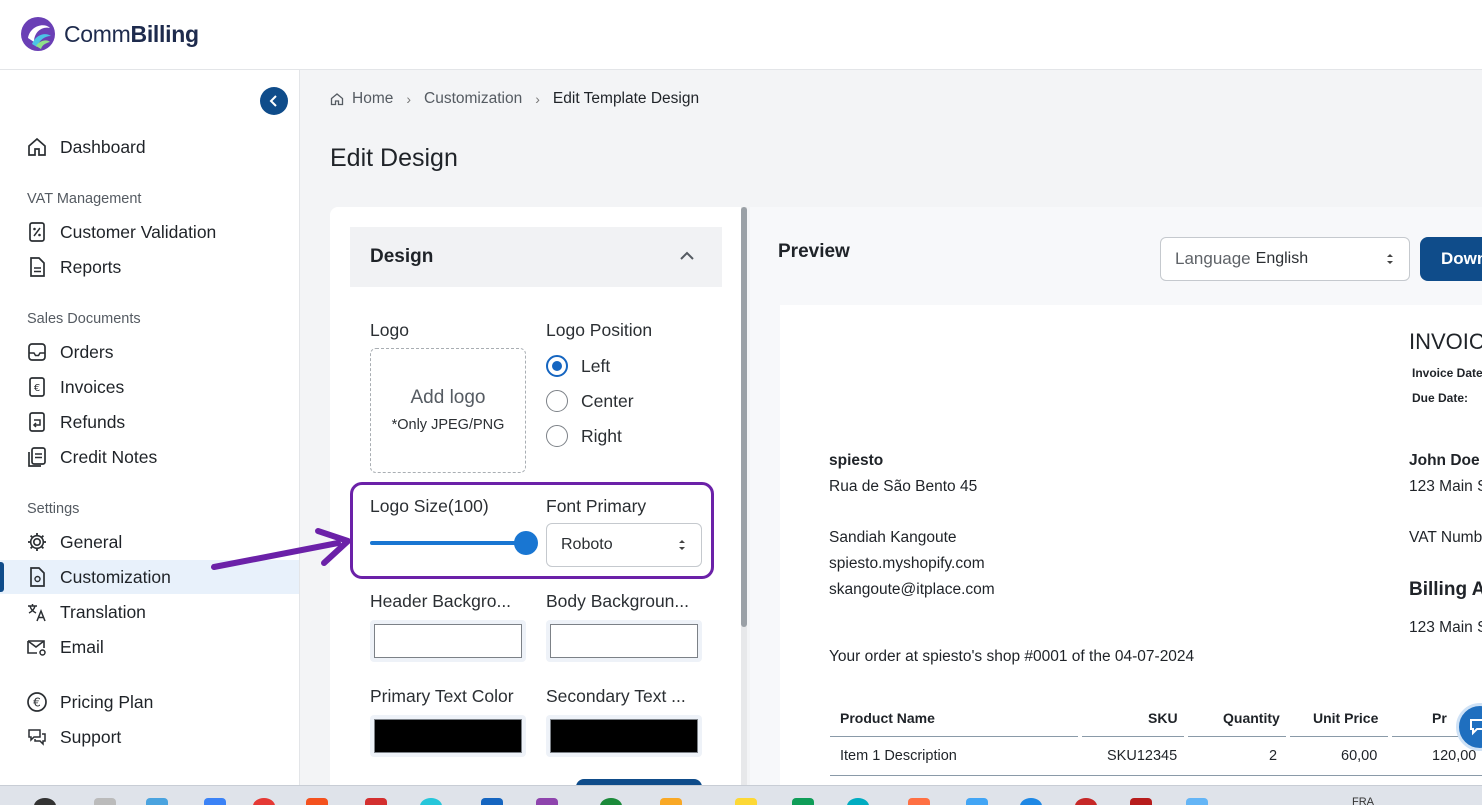 The height and width of the screenshot is (805, 1482). I want to click on sidebar-item-label: Email, so click(82, 646).